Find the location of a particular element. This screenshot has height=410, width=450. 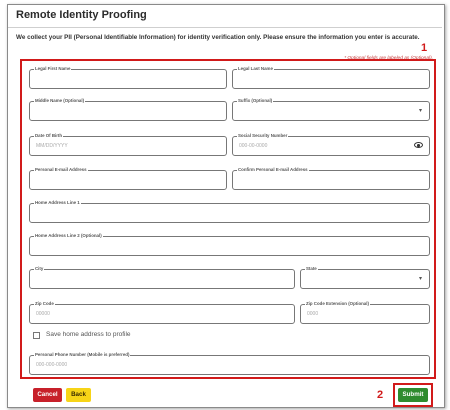

ssn-field: Social Security Number 000-00-0000 is located at coordinates (331, 144).